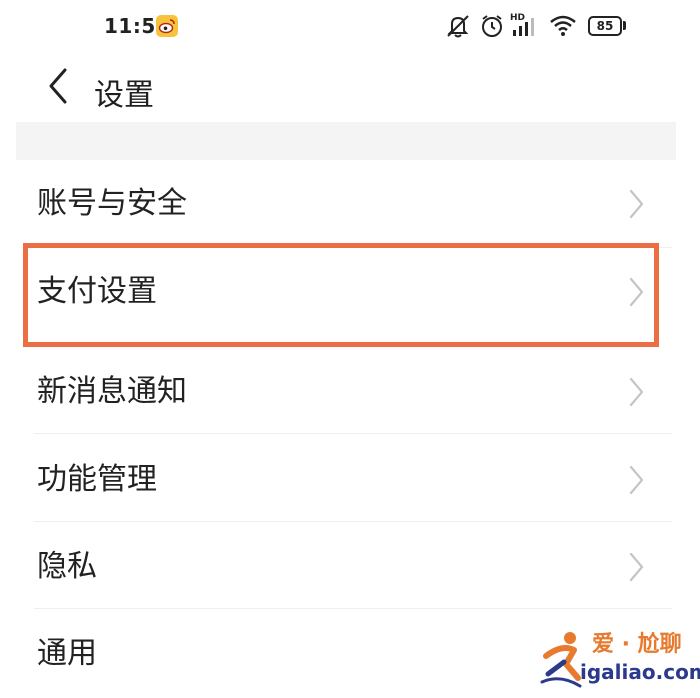 The height and width of the screenshot is (698, 700). I want to click on back-button, so click(58, 88).